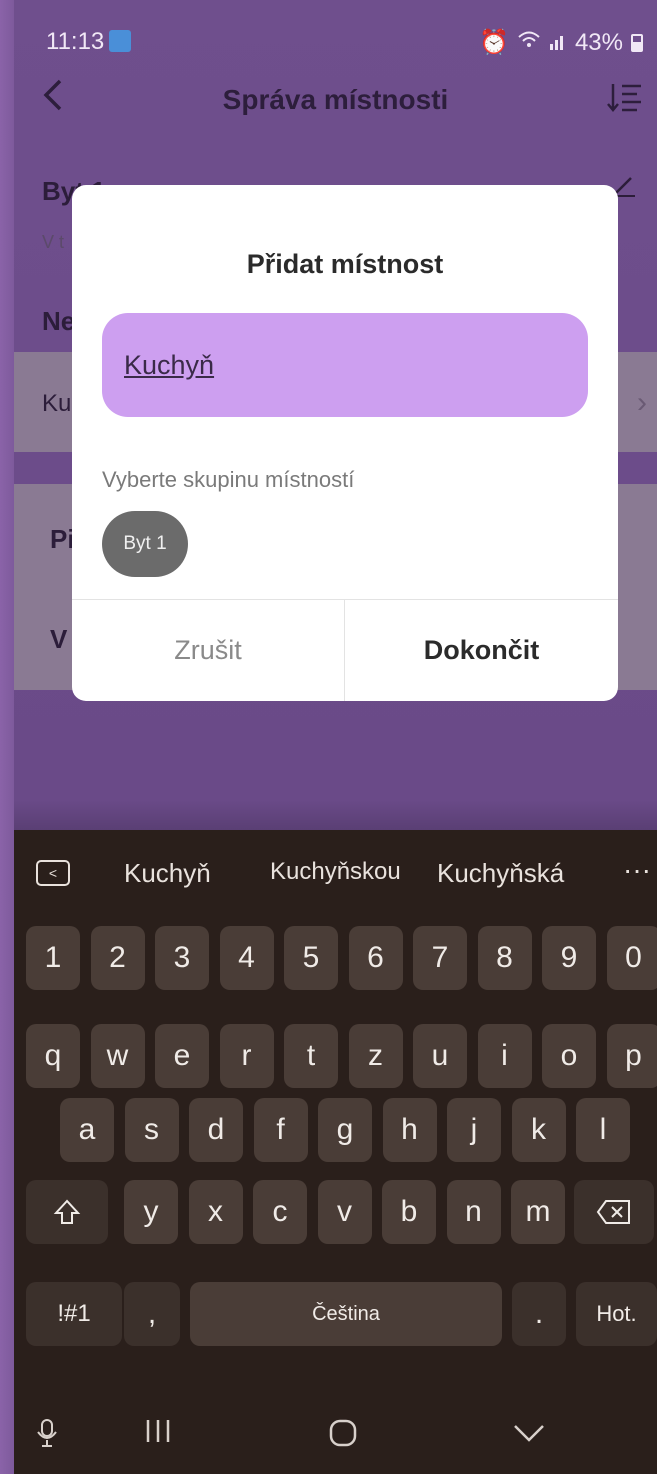 Image resolution: width=657 pixels, height=1474 pixels. I want to click on key-j: j, so click(474, 1130).